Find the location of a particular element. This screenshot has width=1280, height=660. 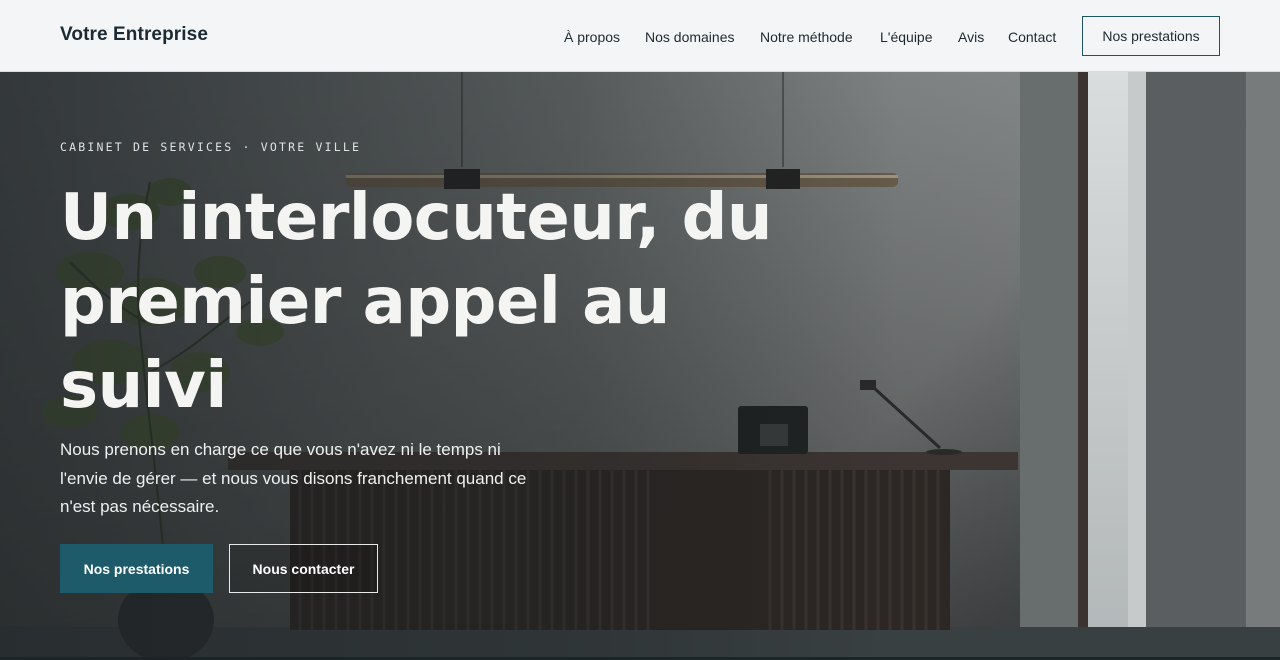

contact-button: Nous contacter is located at coordinates (303, 568).